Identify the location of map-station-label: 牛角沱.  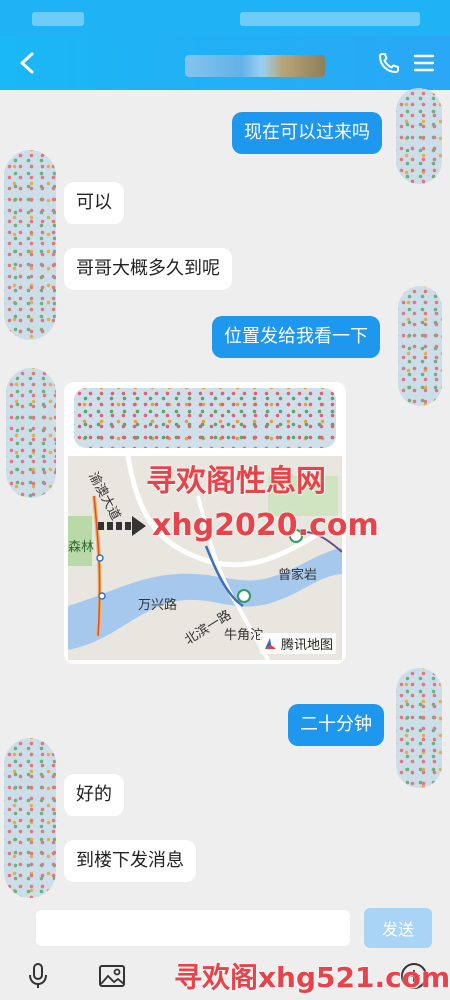
(244, 635).